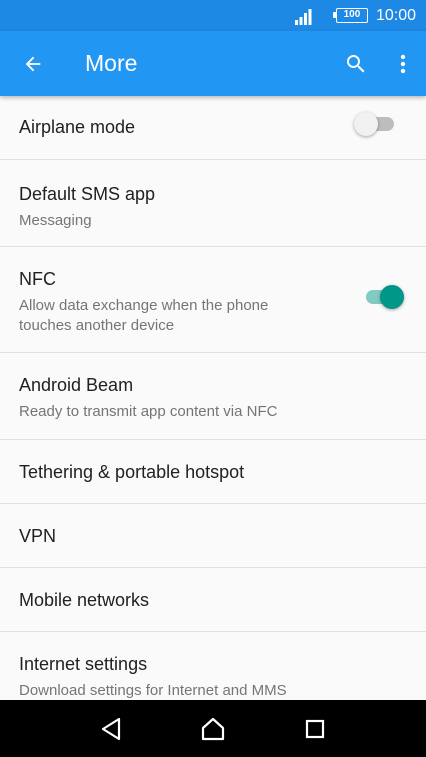 Image resolution: width=426 pixels, height=757 pixels. Describe the element at coordinates (213, 536) in the screenshot. I see `setting-vpn: VPN` at that location.